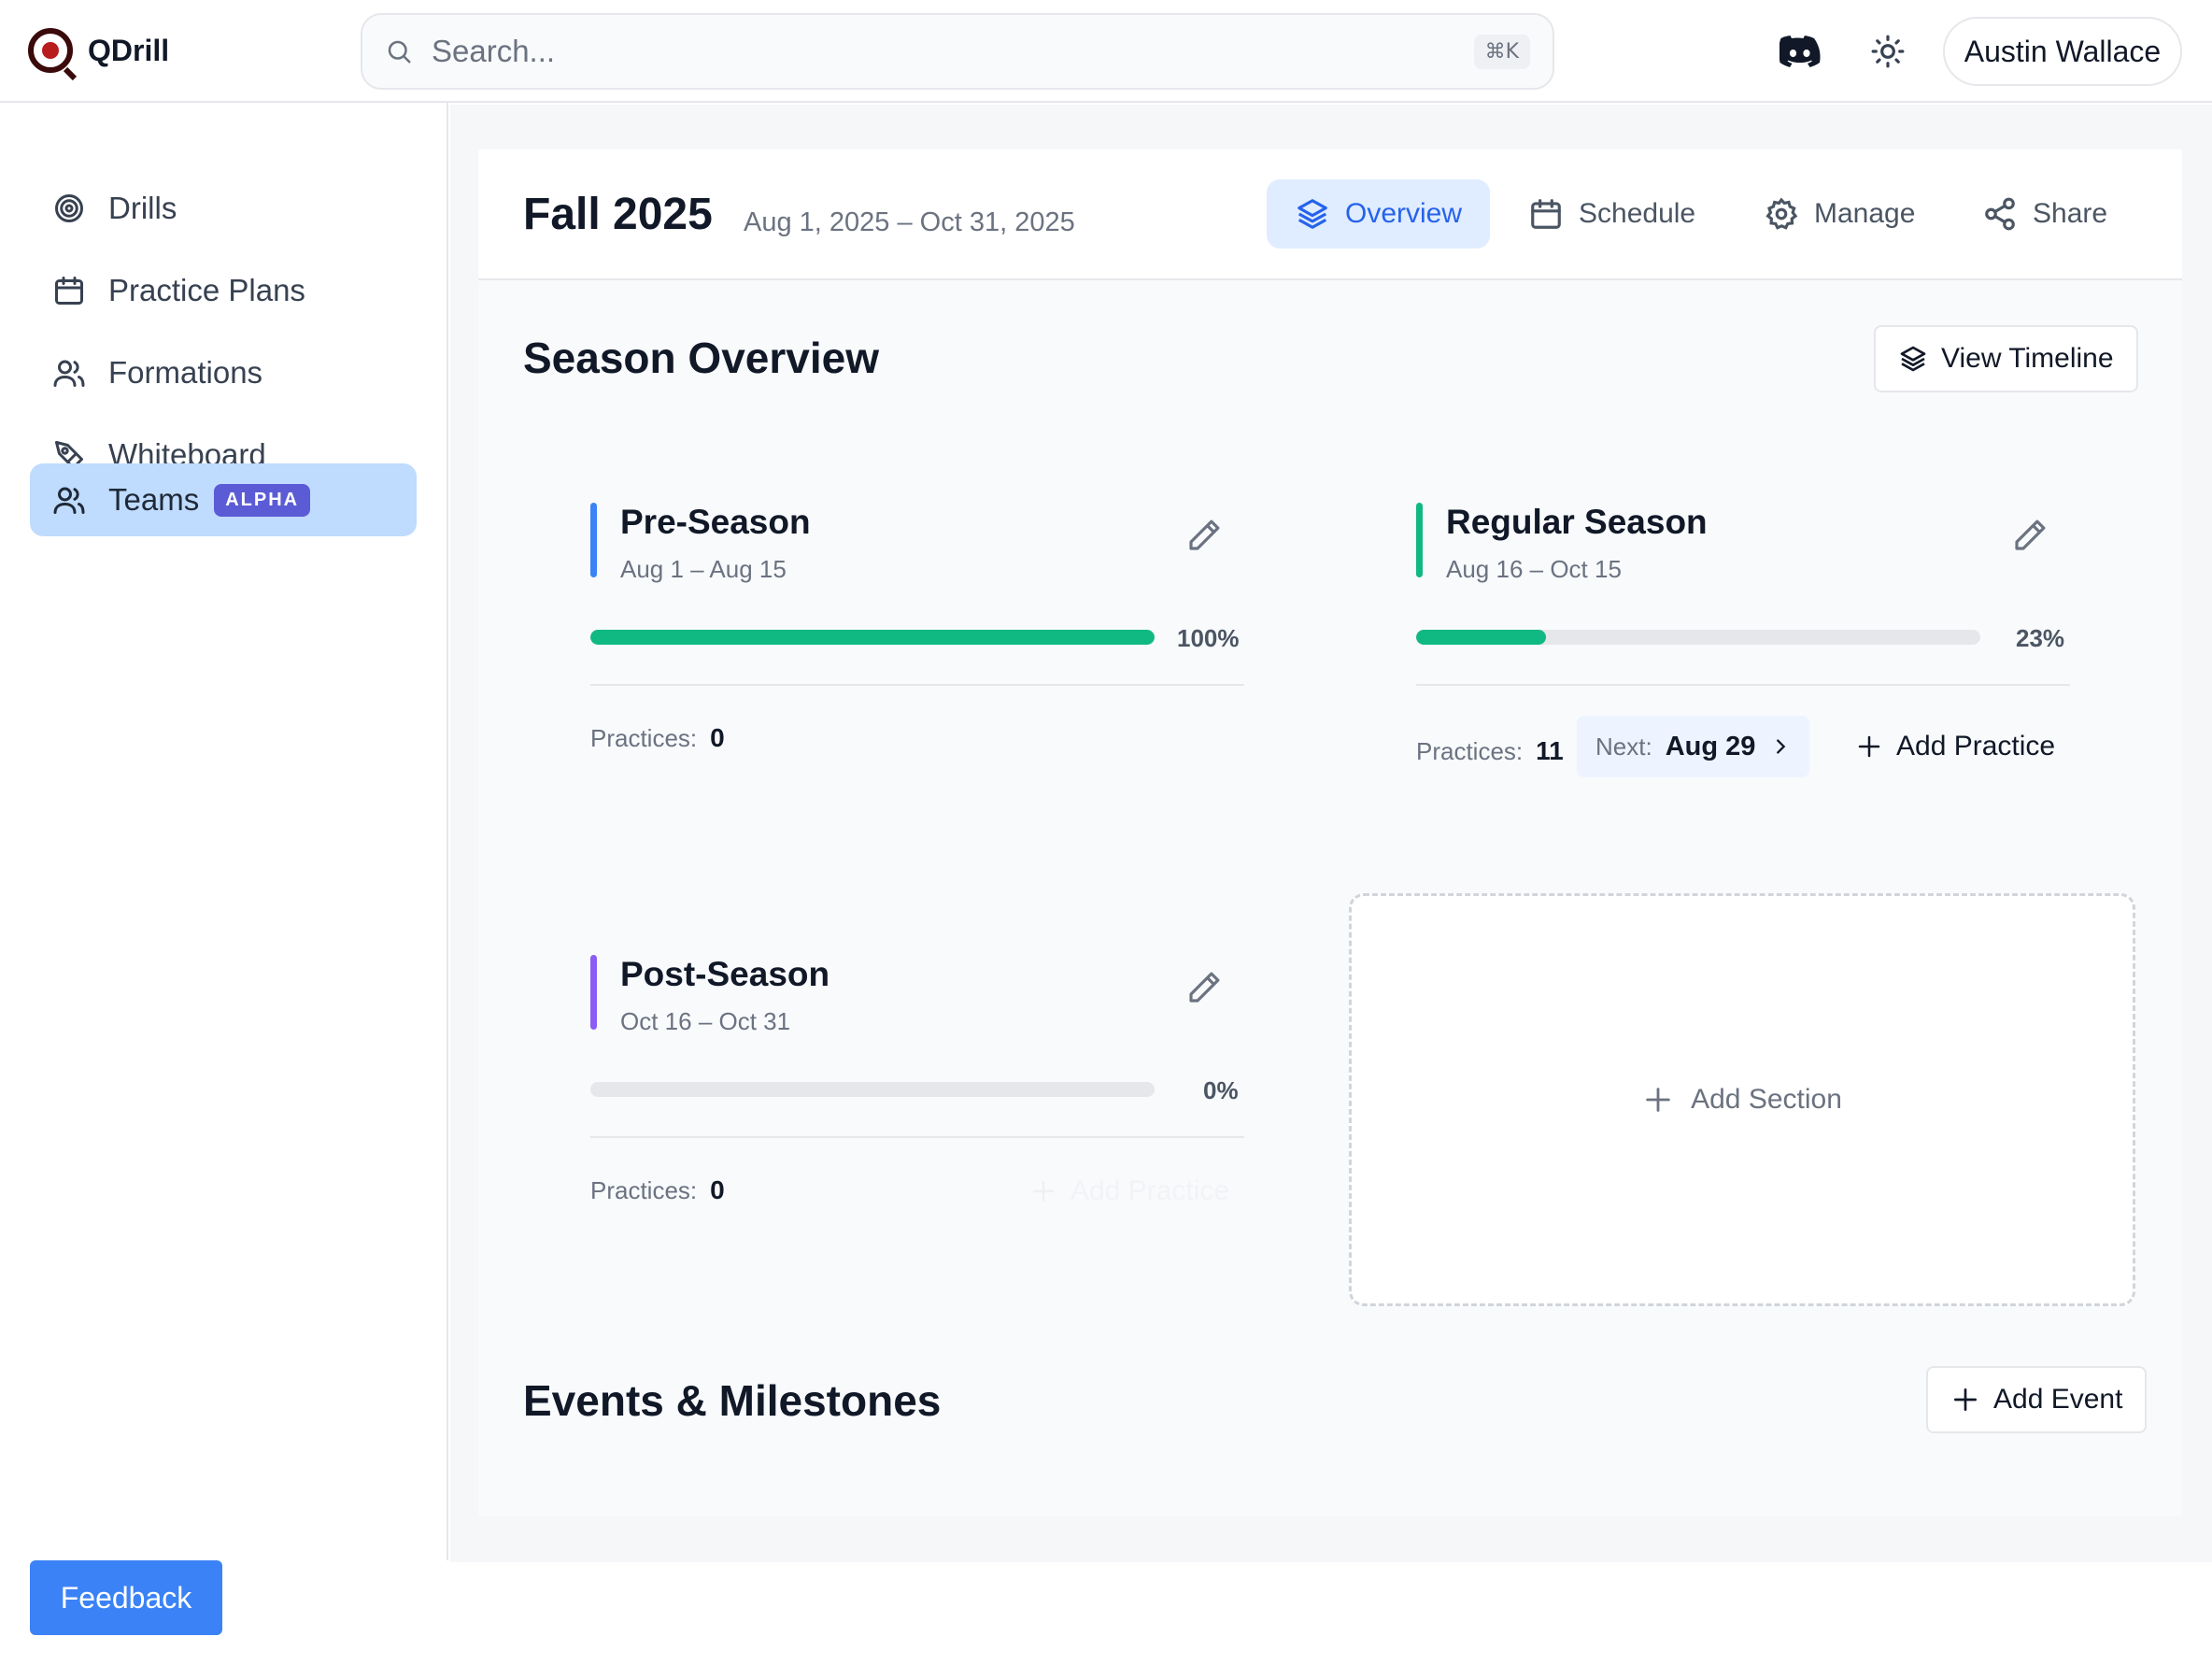  What do you see at coordinates (154, 500) in the screenshot?
I see `sidebar-item-label: Teams` at bounding box center [154, 500].